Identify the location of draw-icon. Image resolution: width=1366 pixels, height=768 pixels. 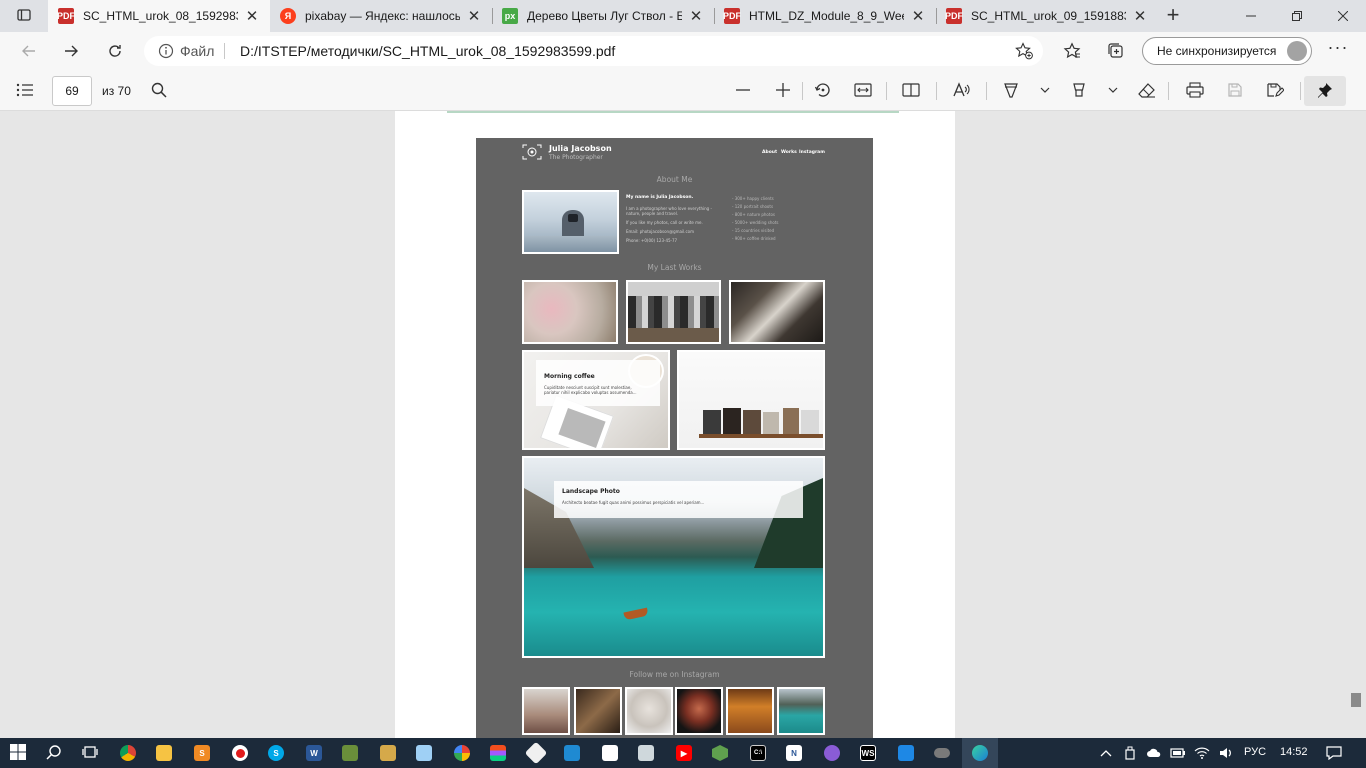
(1011, 90).